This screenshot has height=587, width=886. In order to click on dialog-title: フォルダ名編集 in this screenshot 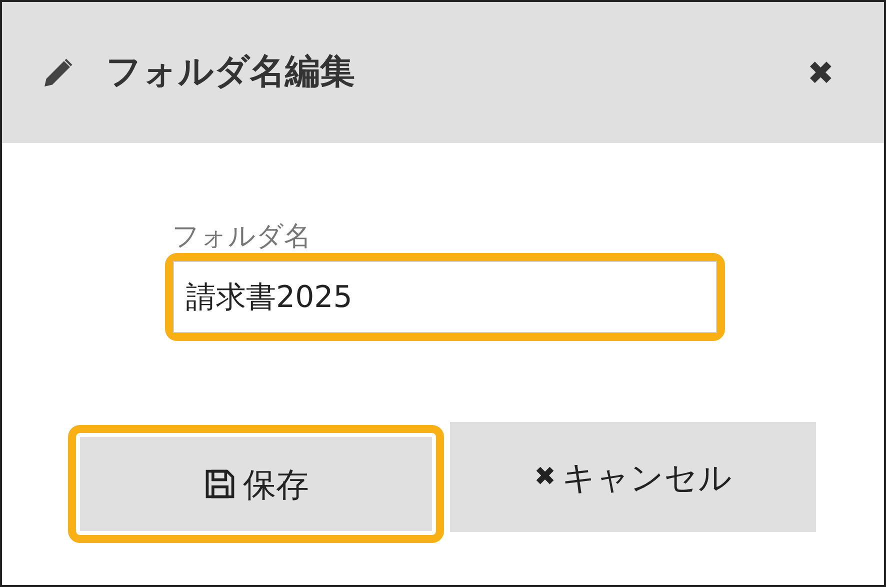, I will do `click(231, 72)`.